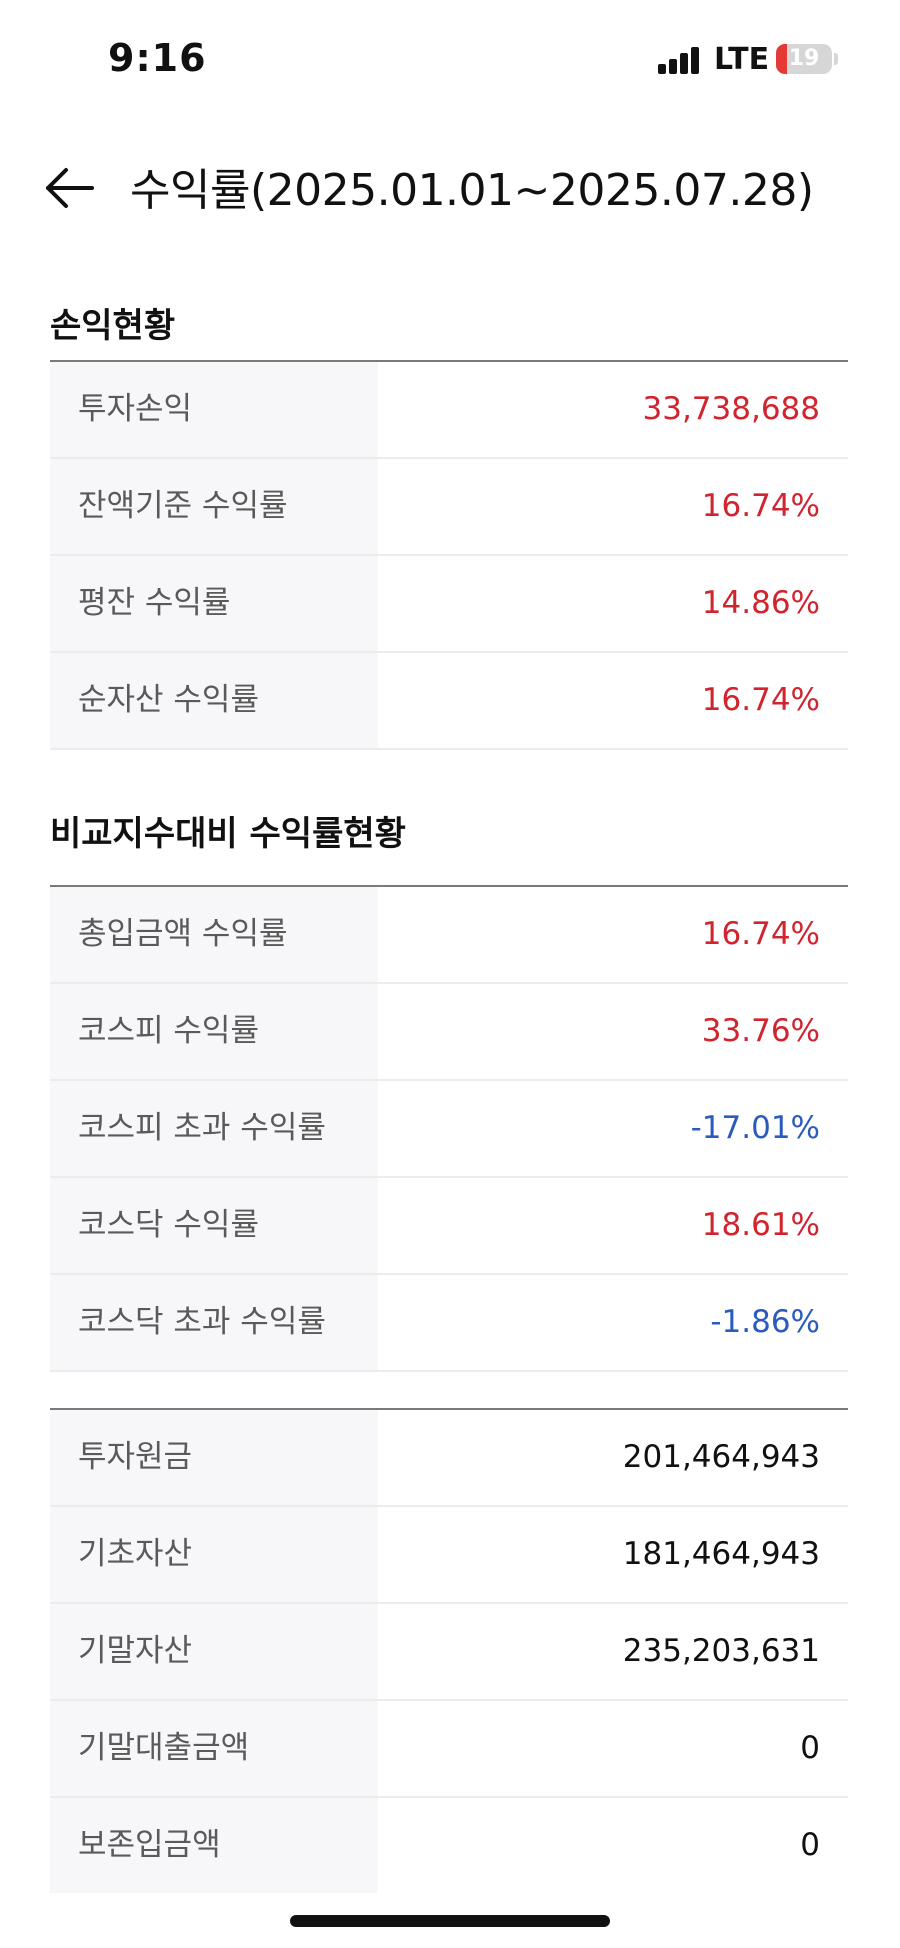  Describe the element at coordinates (202, 1322) in the screenshot. I see `row-label: 코스닥 초과 수익률` at that location.